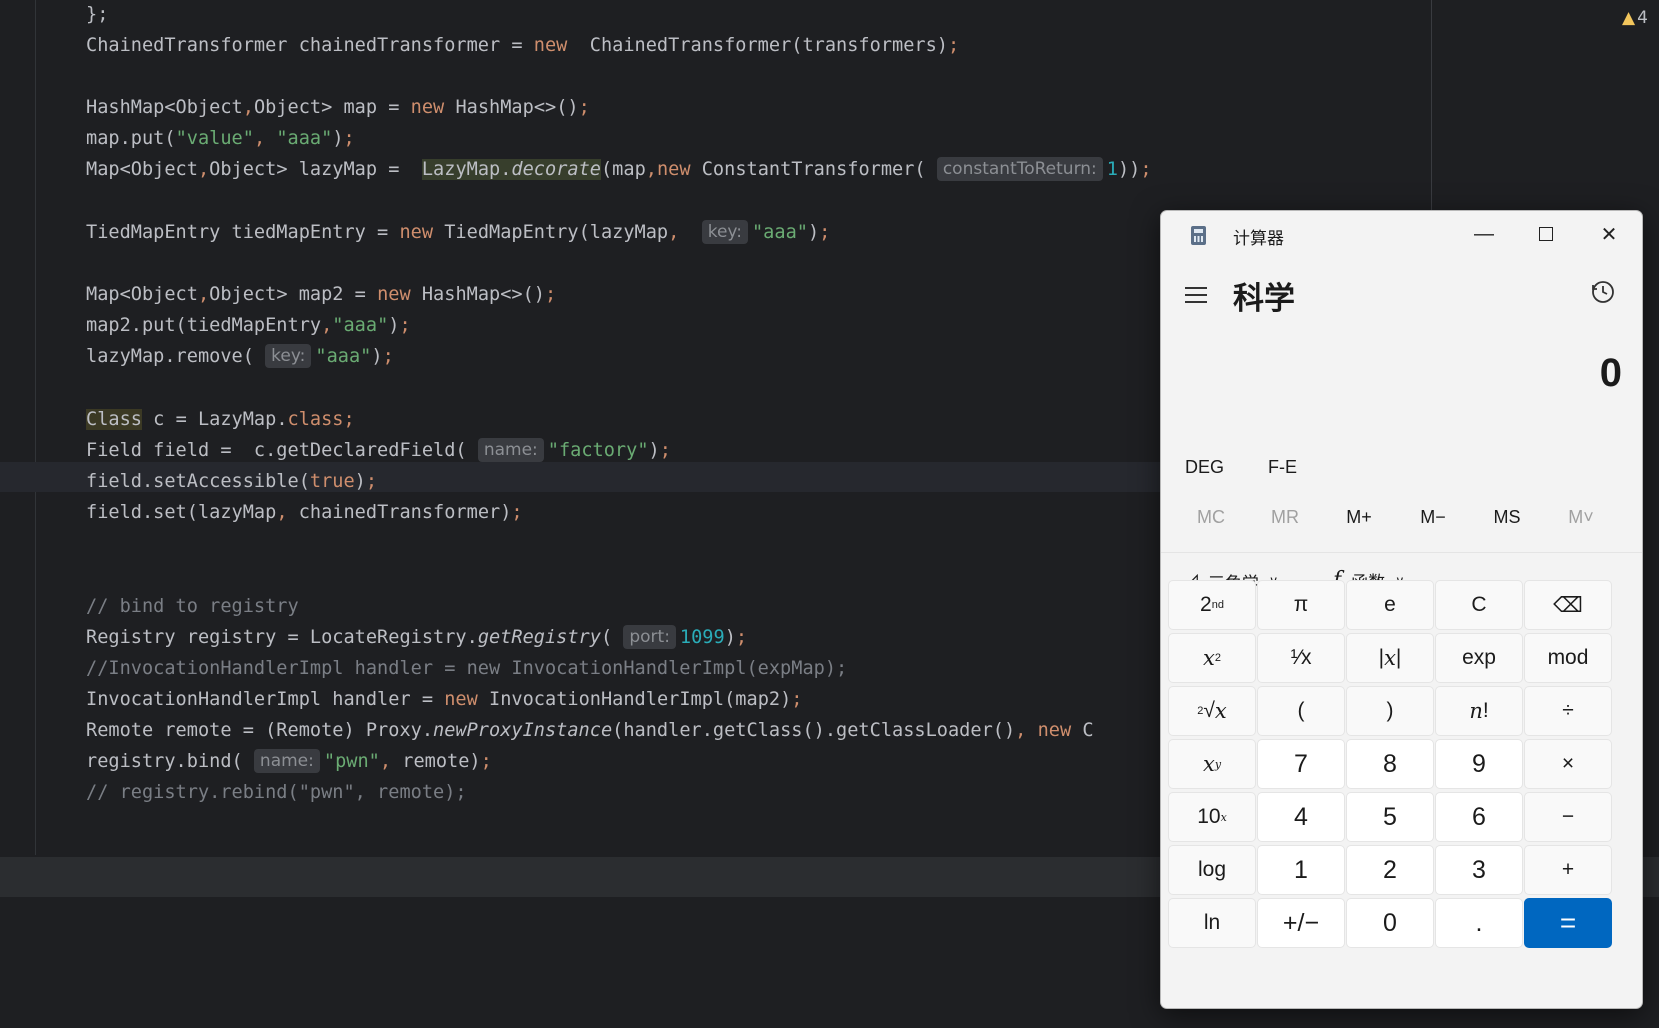 This screenshot has width=1659, height=1028. I want to click on key-r3c0: xy, so click(1212, 764).